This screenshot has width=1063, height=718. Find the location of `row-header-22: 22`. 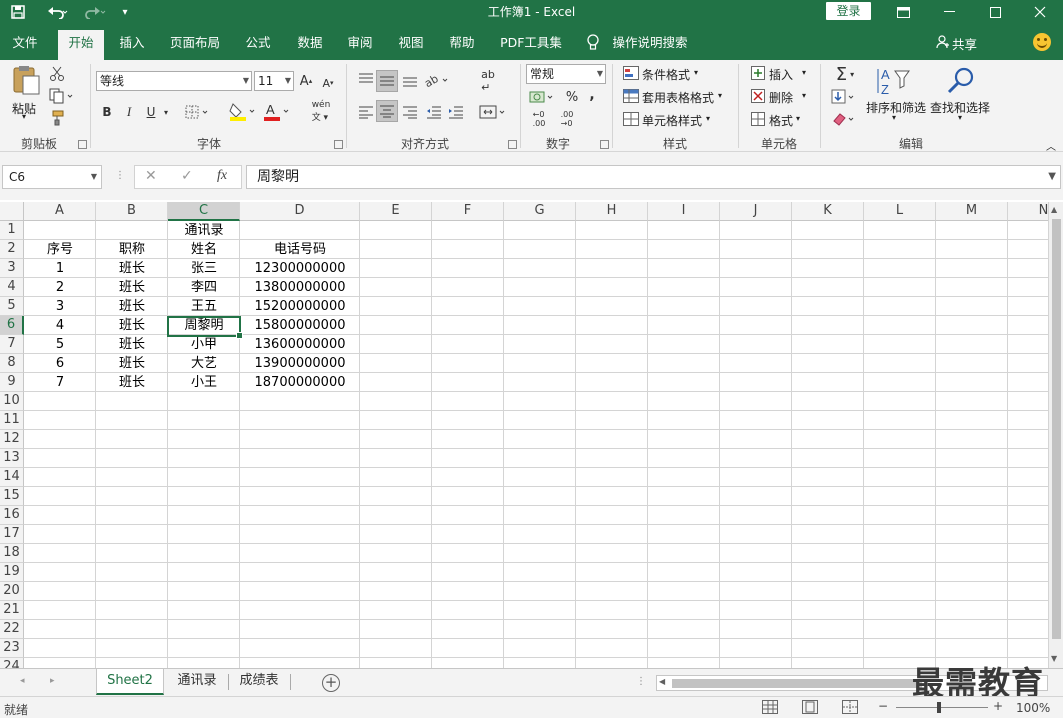

row-header-22: 22 is located at coordinates (12, 629).